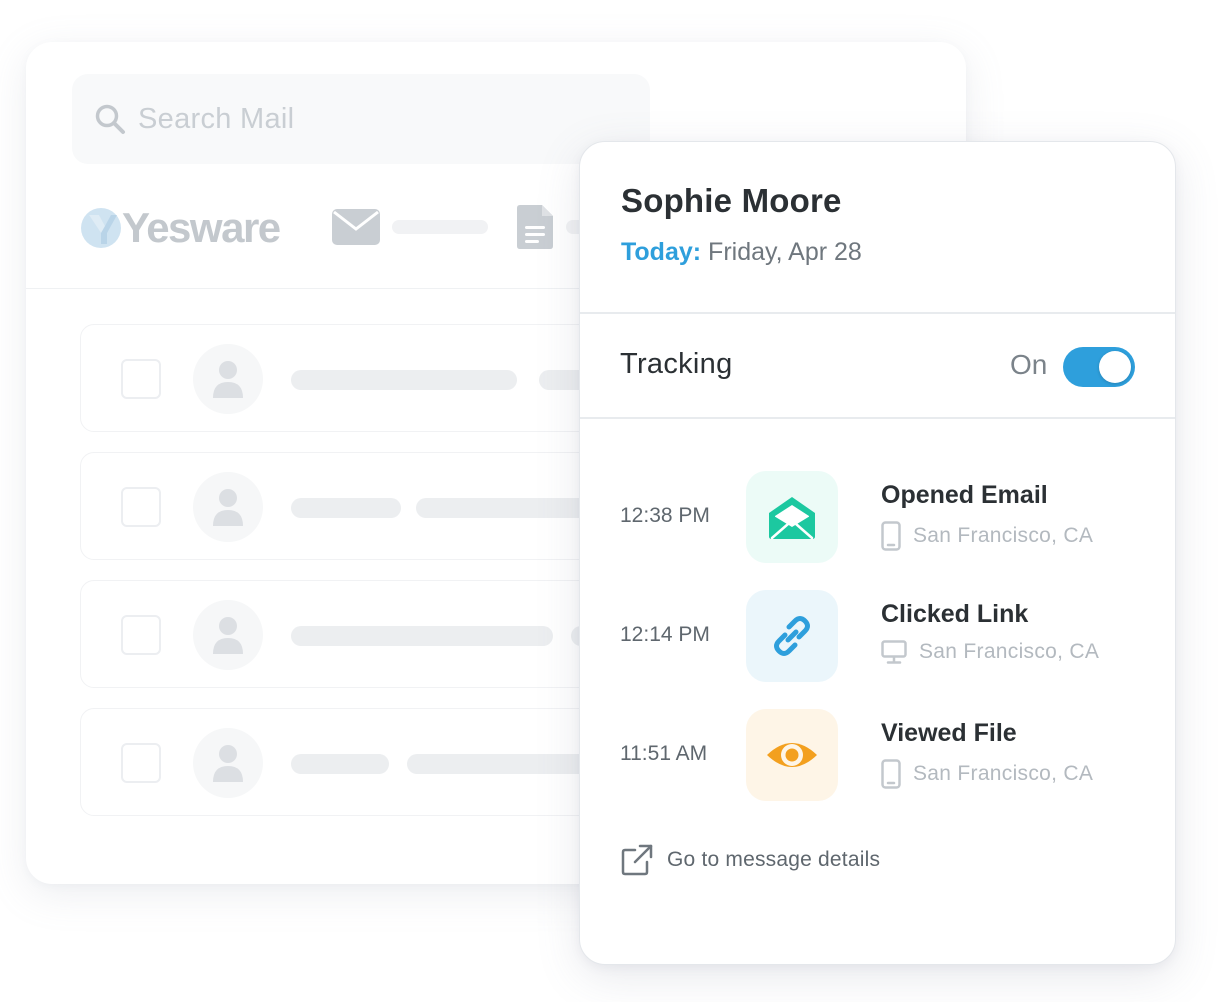 The width and height of the screenshot is (1222, 1002). What do you see at coordinates (665, 515) in the screenshot?
I see `event-time: 12:38 PM` at bounding box center [665, 515].